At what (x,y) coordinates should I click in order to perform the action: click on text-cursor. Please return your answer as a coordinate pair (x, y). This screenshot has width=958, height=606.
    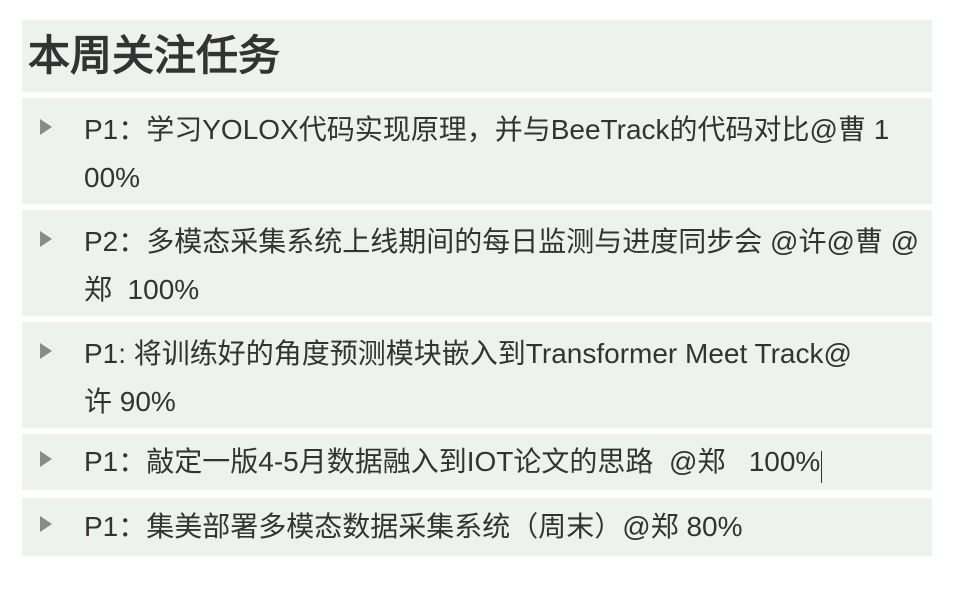
    Looking at the image, I should click on (822, 466).